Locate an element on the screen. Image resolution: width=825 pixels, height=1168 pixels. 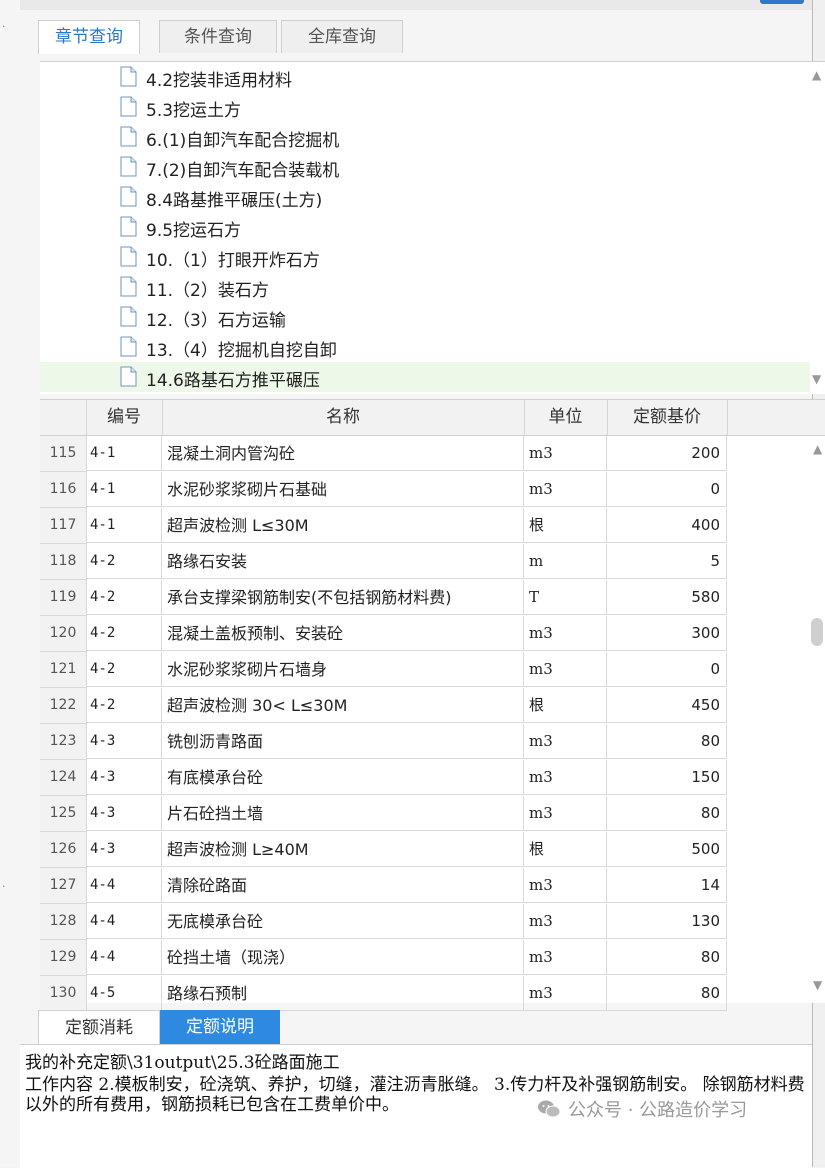
tree-scroll-up-icon: ▲ is located at coordinates (816, 75).